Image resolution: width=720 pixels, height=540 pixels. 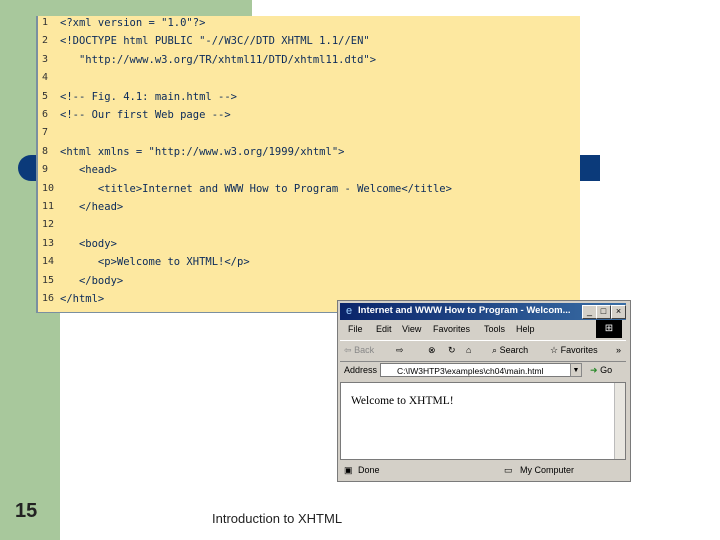 What do you see at coordinates (48, 243) in the screenshot?
I see `line-number: 13` at bounding box center [48, 243].